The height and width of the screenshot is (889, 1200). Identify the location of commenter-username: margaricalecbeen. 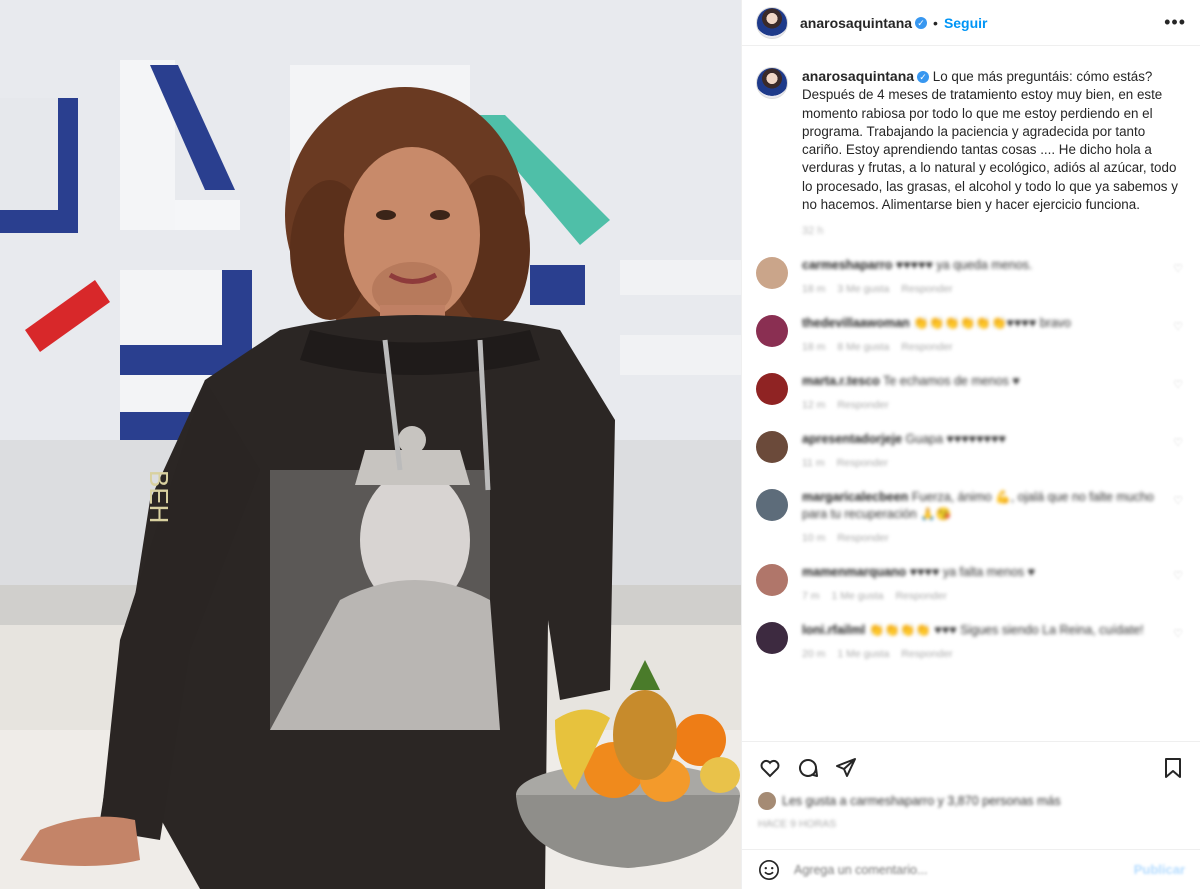
(855, 497).